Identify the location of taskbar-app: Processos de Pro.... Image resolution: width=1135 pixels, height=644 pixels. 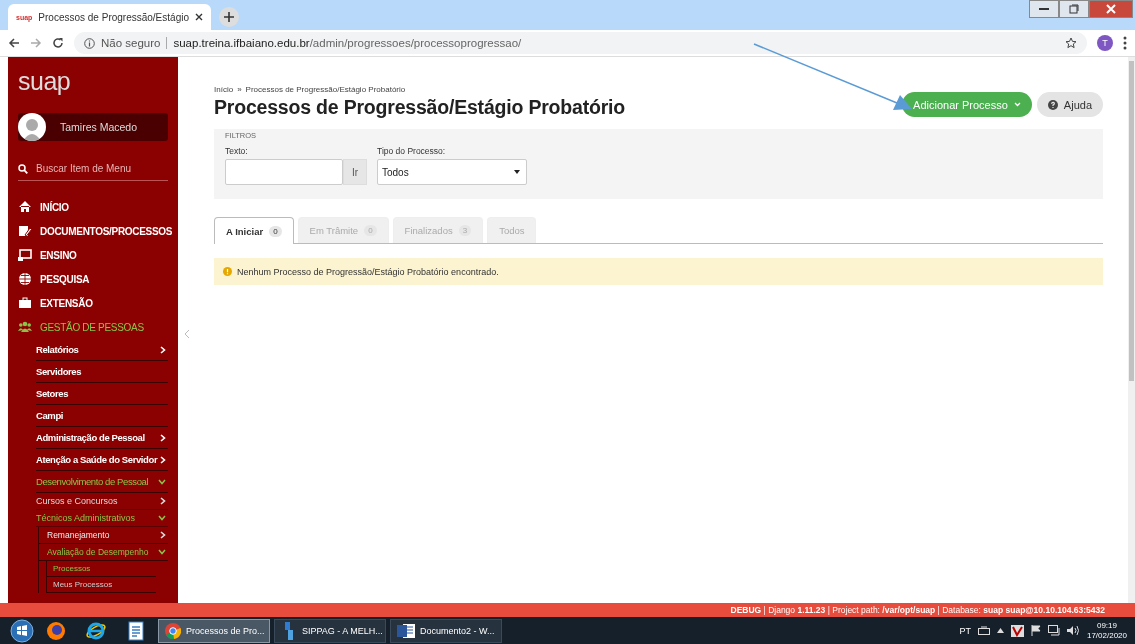
(214, 630).